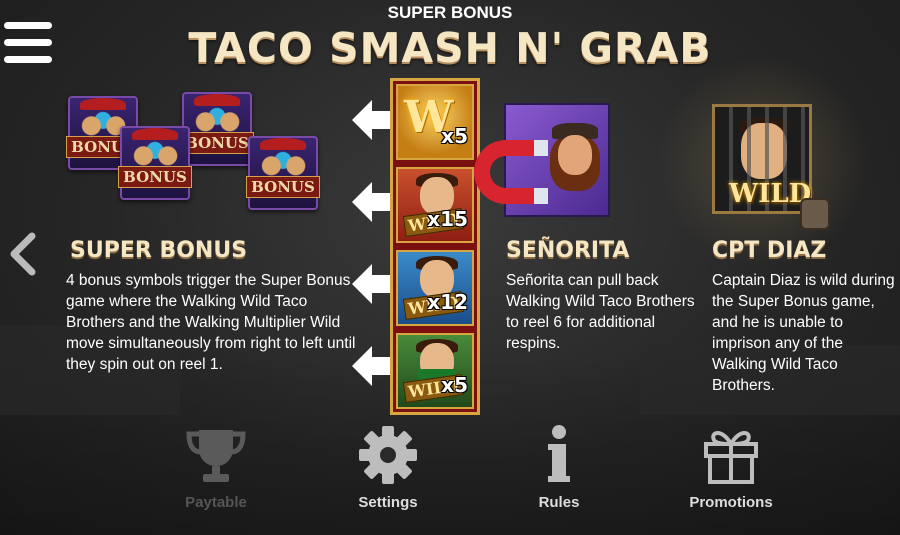 Image resolution: width=900 pixels, height=535 pixels. Describe the element at coordinates (435, 288) in the screenshot. I see `walking-wild-symbol: WILD x12` at that location.